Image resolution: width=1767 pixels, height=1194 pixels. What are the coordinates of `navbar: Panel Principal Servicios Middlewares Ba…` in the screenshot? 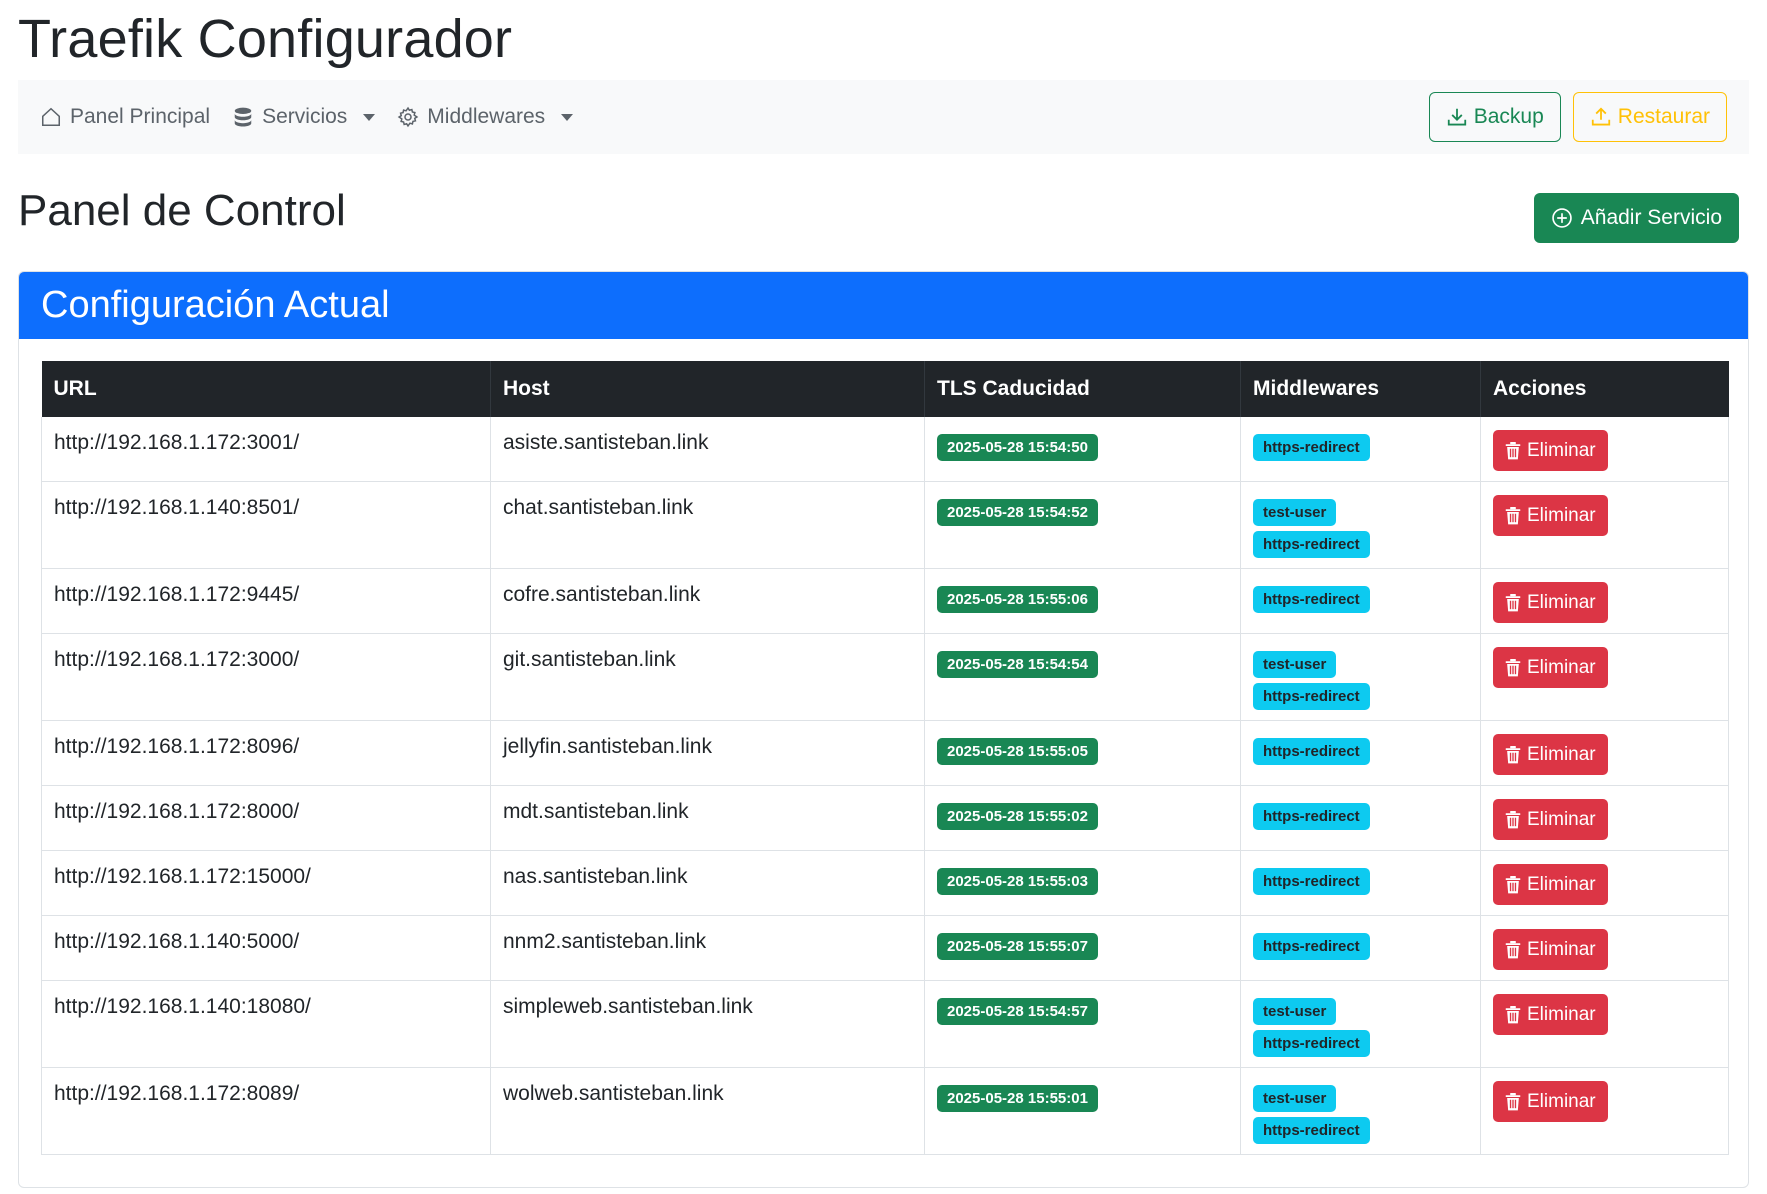 It's located at (883, 117).